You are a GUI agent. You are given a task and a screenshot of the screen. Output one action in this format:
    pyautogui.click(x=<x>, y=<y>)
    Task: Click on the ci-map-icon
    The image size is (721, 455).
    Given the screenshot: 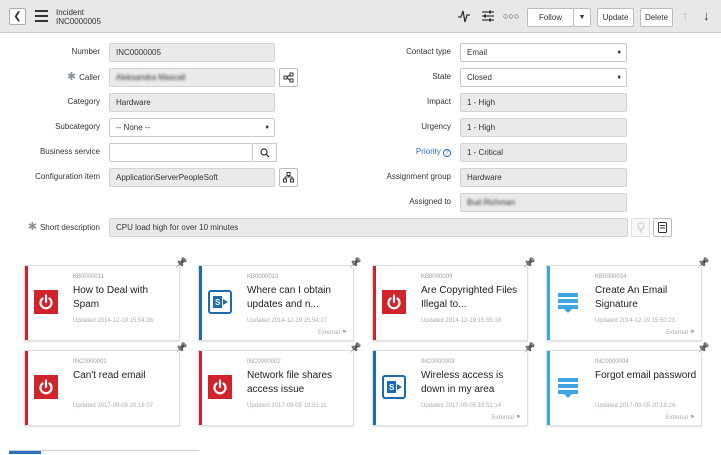 What is the action you would take?
    pyautogui.click(x=288, y=177)
    